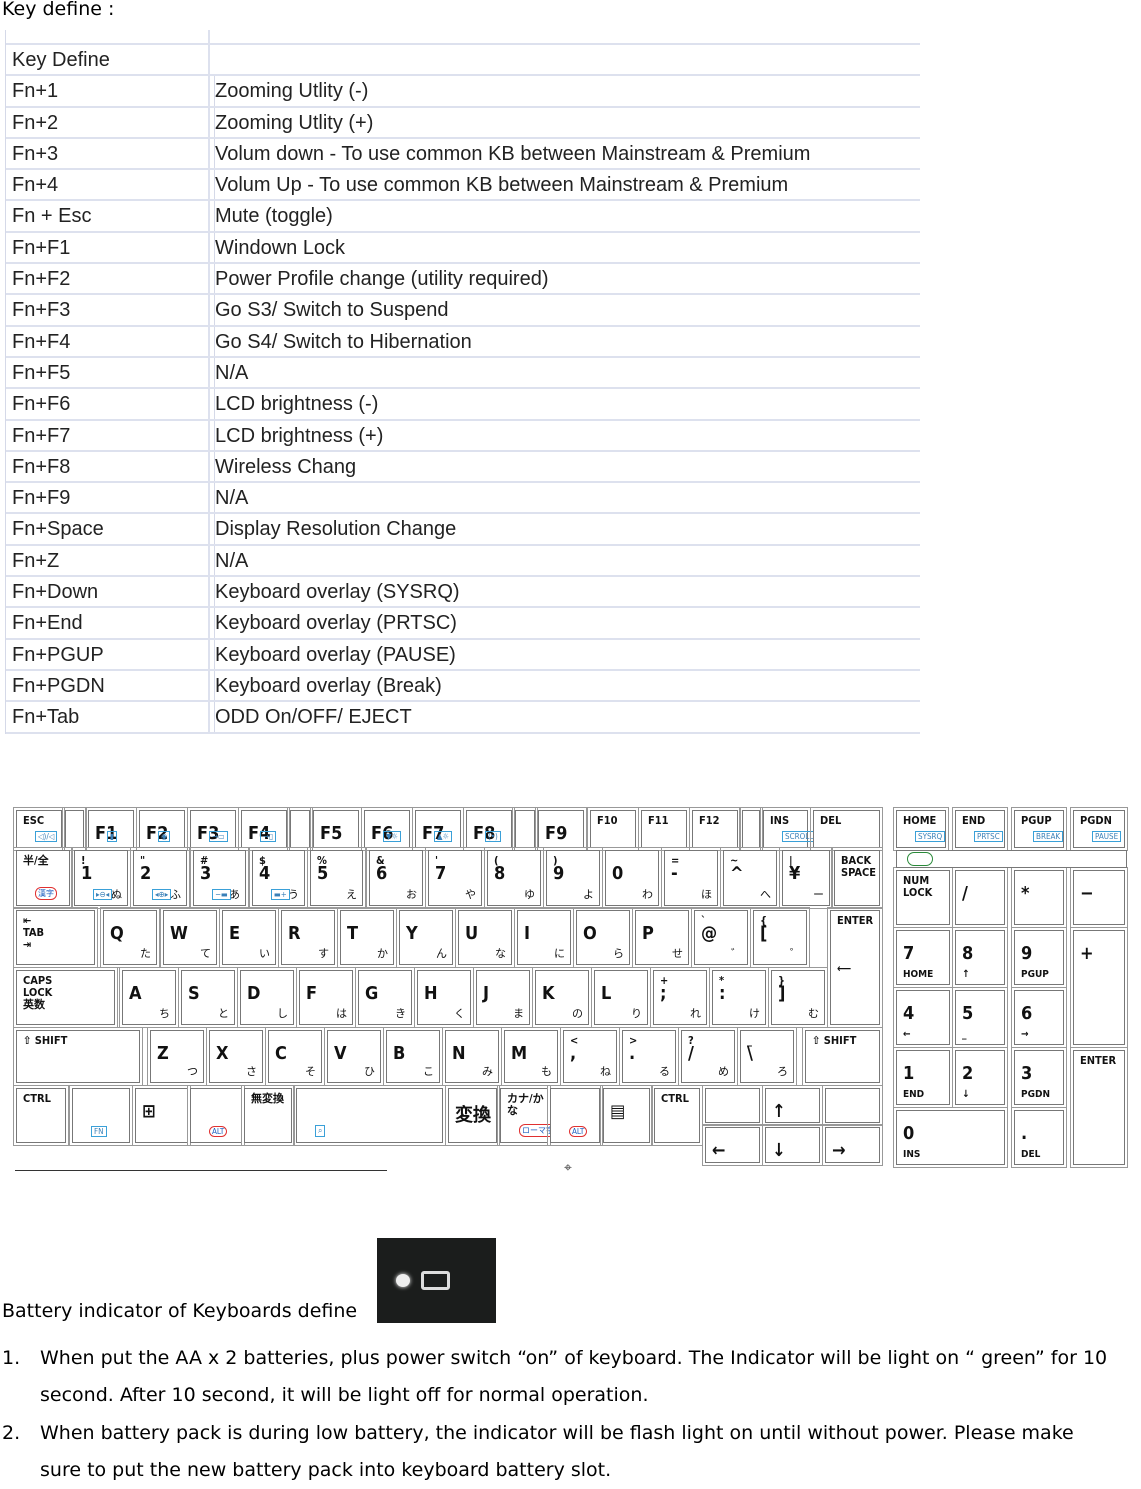  What do you see at coordinates (664, 829) in the screenshot?
I see `key-f11: F11` at bounding box center [664, 829].